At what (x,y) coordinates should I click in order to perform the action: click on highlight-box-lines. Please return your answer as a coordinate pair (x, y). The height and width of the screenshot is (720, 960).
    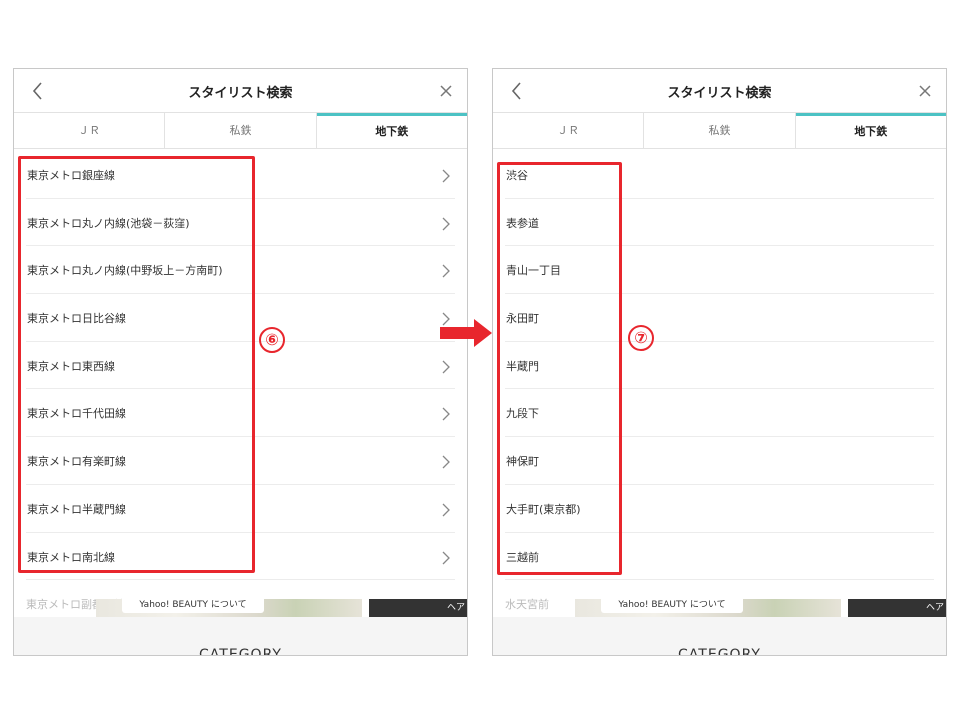
    Looking at the image, I should click on (136, 364).